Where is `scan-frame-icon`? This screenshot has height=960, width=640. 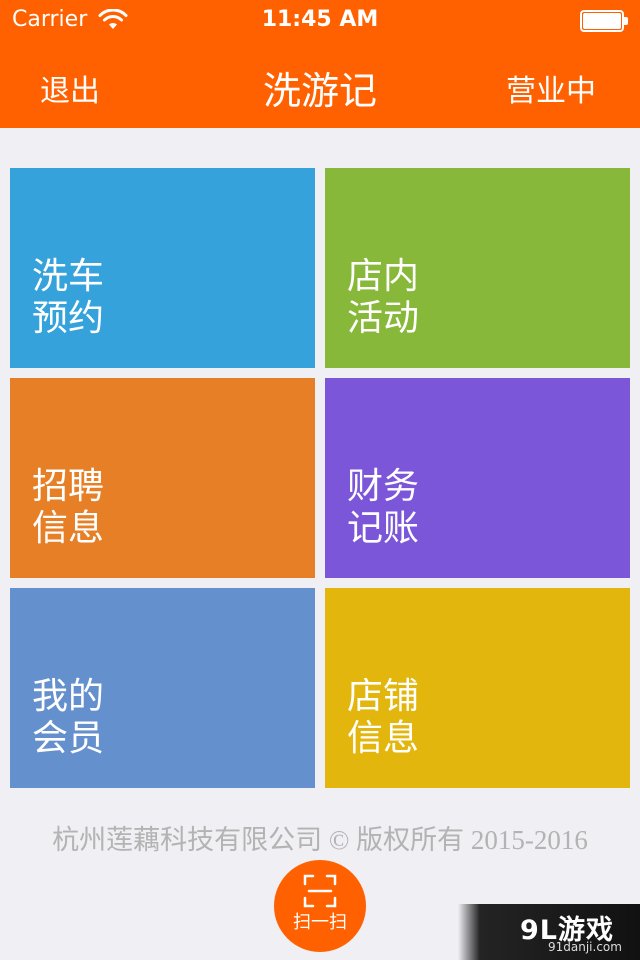 scan-frame-icon is located at coordinates (320, 891).